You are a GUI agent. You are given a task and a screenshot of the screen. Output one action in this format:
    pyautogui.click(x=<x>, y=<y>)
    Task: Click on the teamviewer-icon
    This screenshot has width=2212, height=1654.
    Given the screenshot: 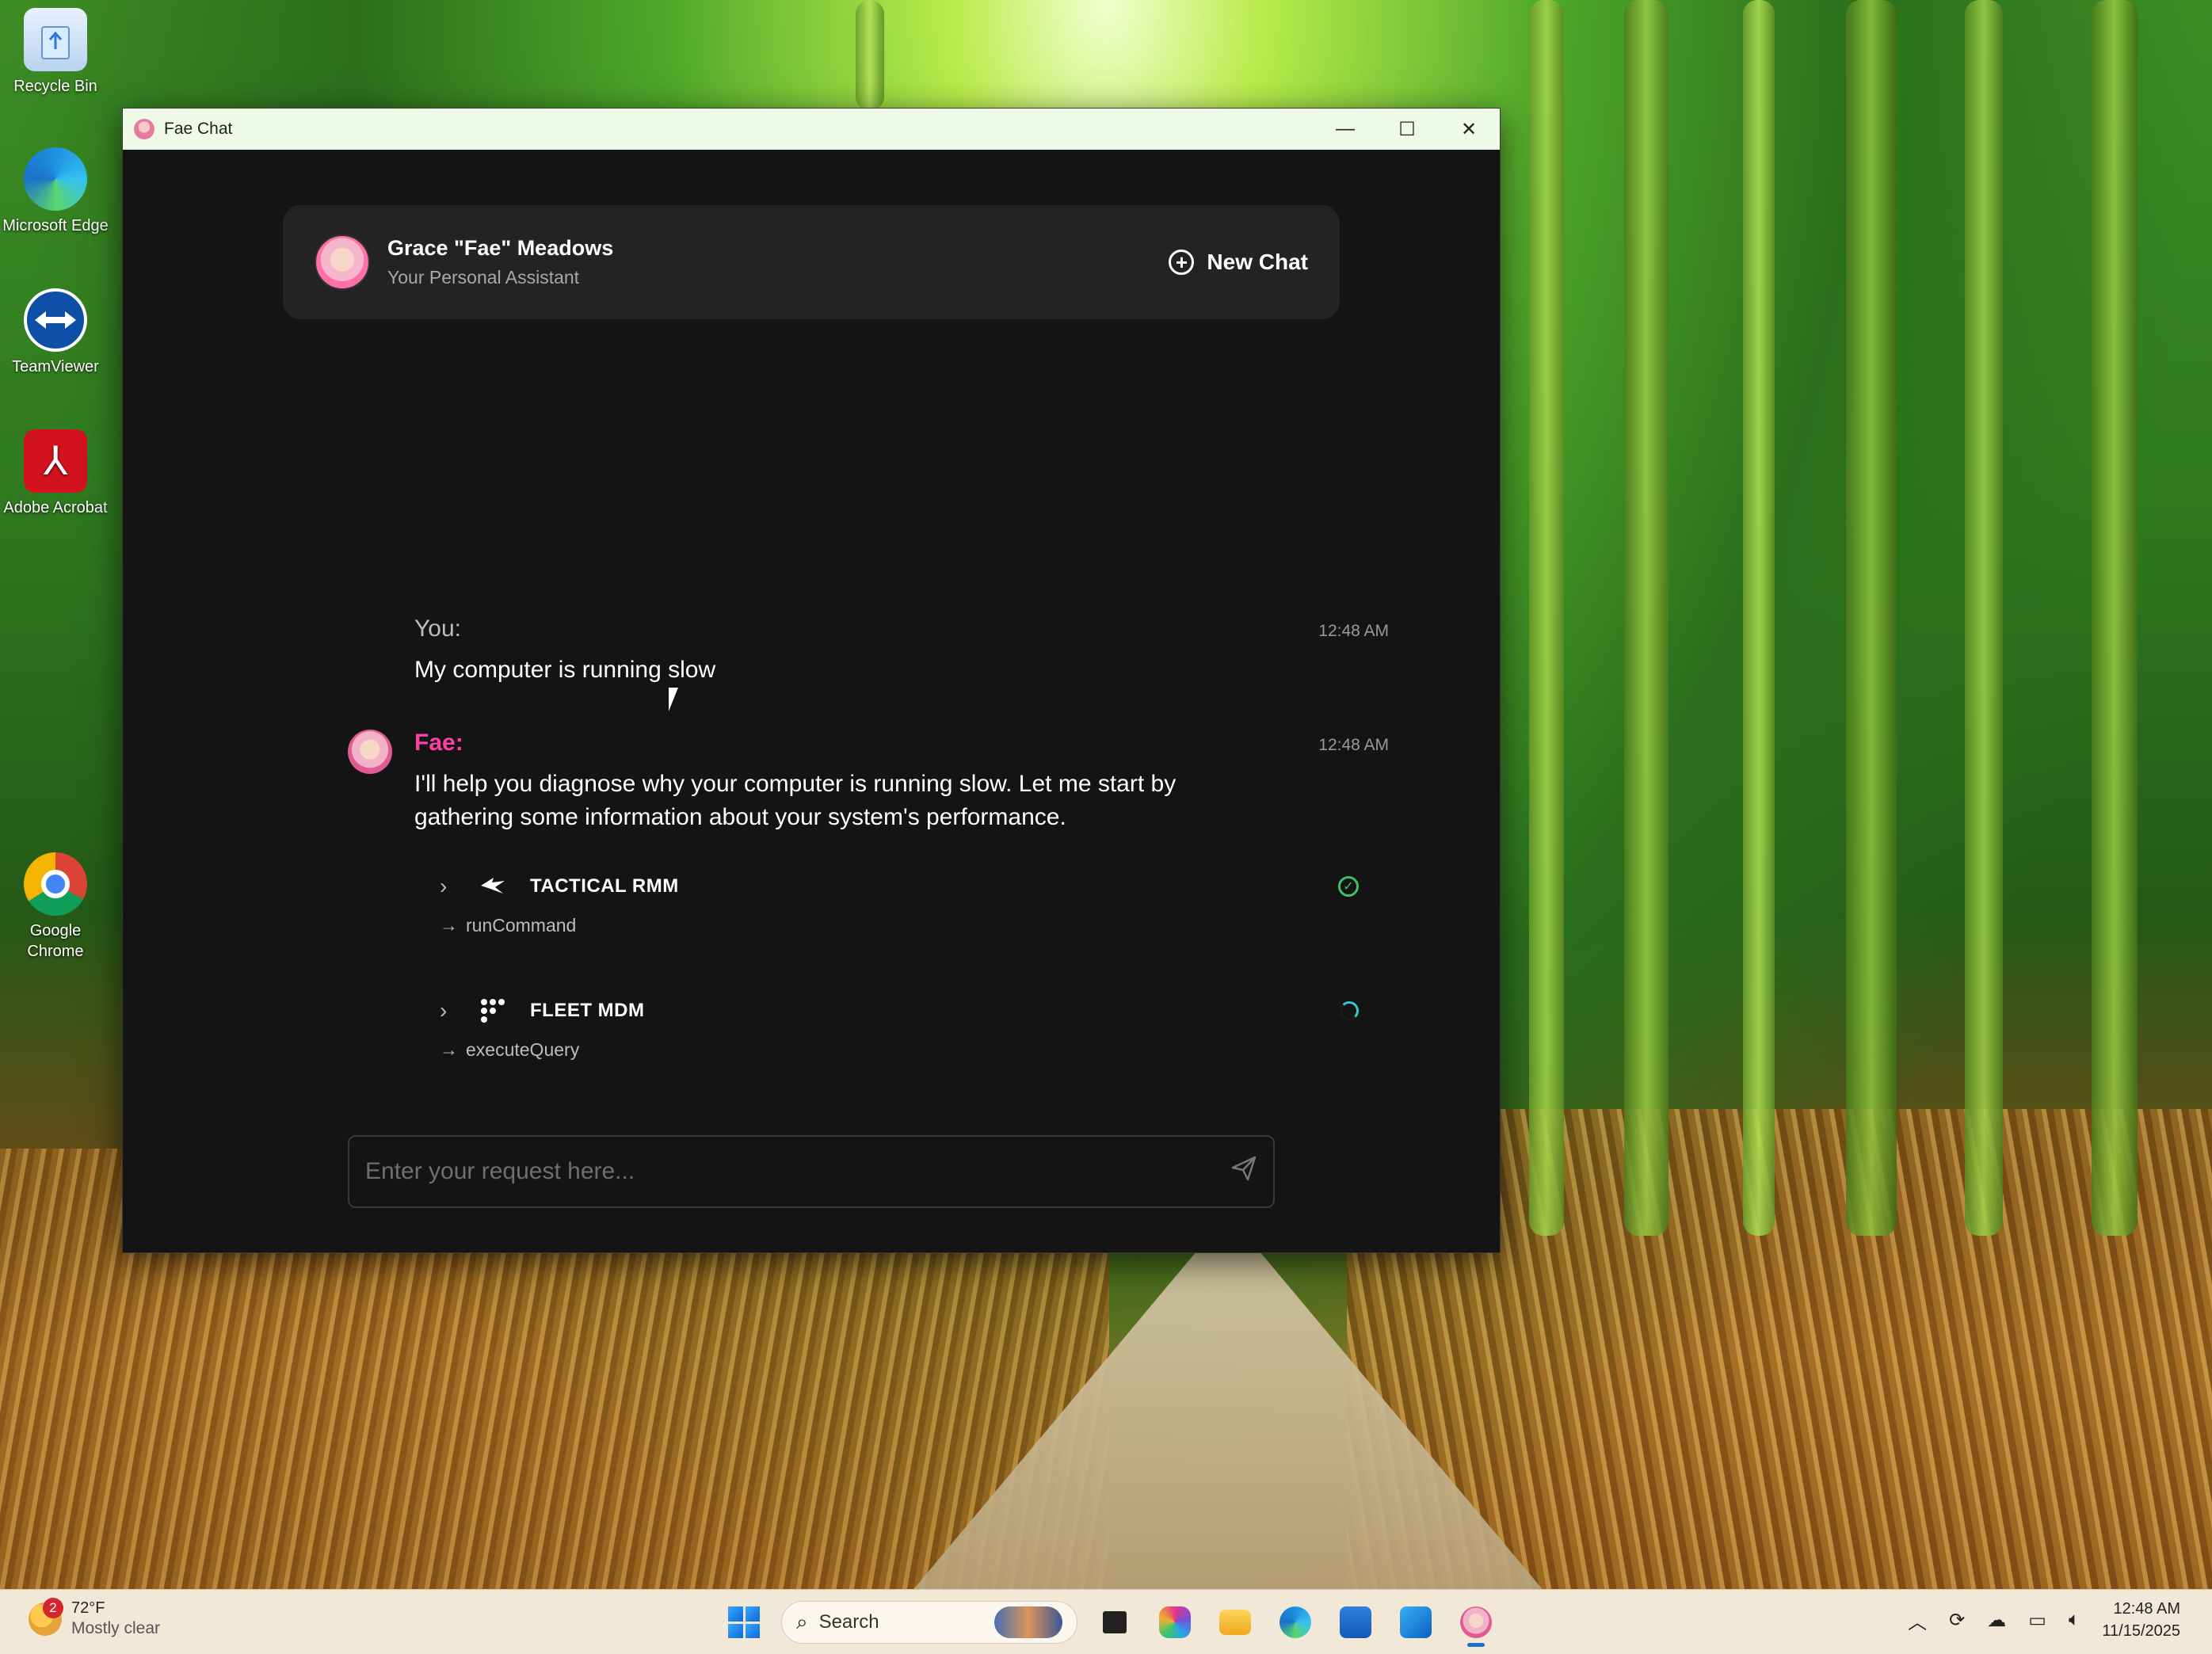 What is the action you would take?
    pyautogui.click(x=55, y=320)
    